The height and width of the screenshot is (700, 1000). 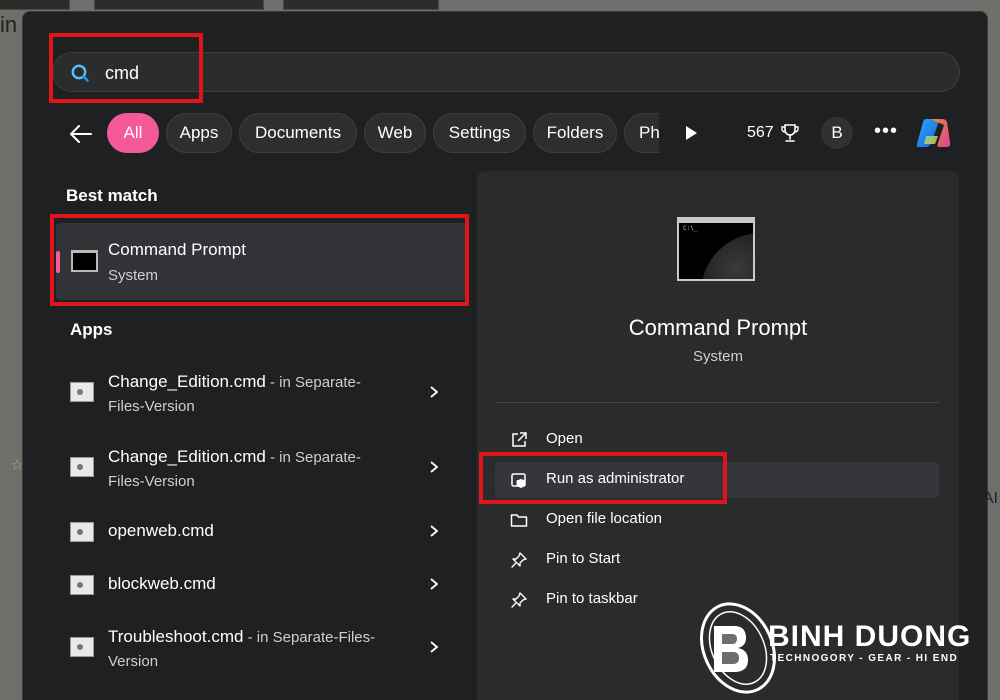 What do you see at coordinates (161, 530) in the screenshot?
I see `app-name: openweb.cmd` at bounding box center [161, 530].